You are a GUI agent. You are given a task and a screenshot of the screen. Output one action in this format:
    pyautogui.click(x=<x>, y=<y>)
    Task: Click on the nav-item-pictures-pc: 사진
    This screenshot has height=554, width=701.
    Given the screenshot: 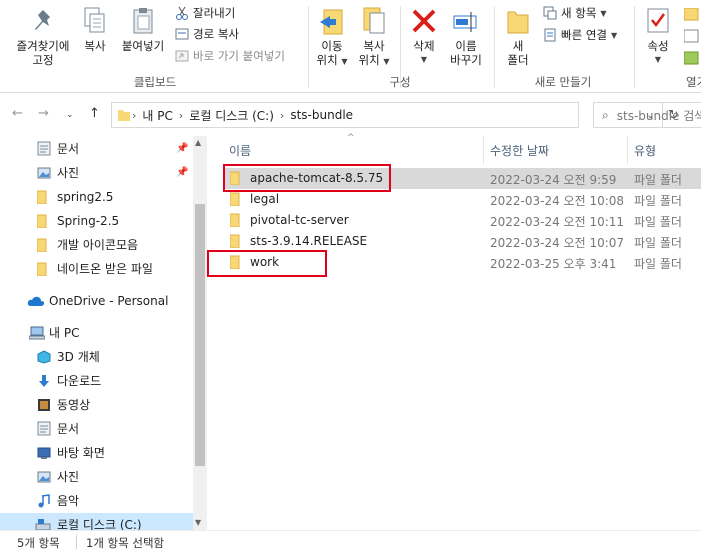 What is the action you would take?
    pyautogui.click(x=97, y=476)
    